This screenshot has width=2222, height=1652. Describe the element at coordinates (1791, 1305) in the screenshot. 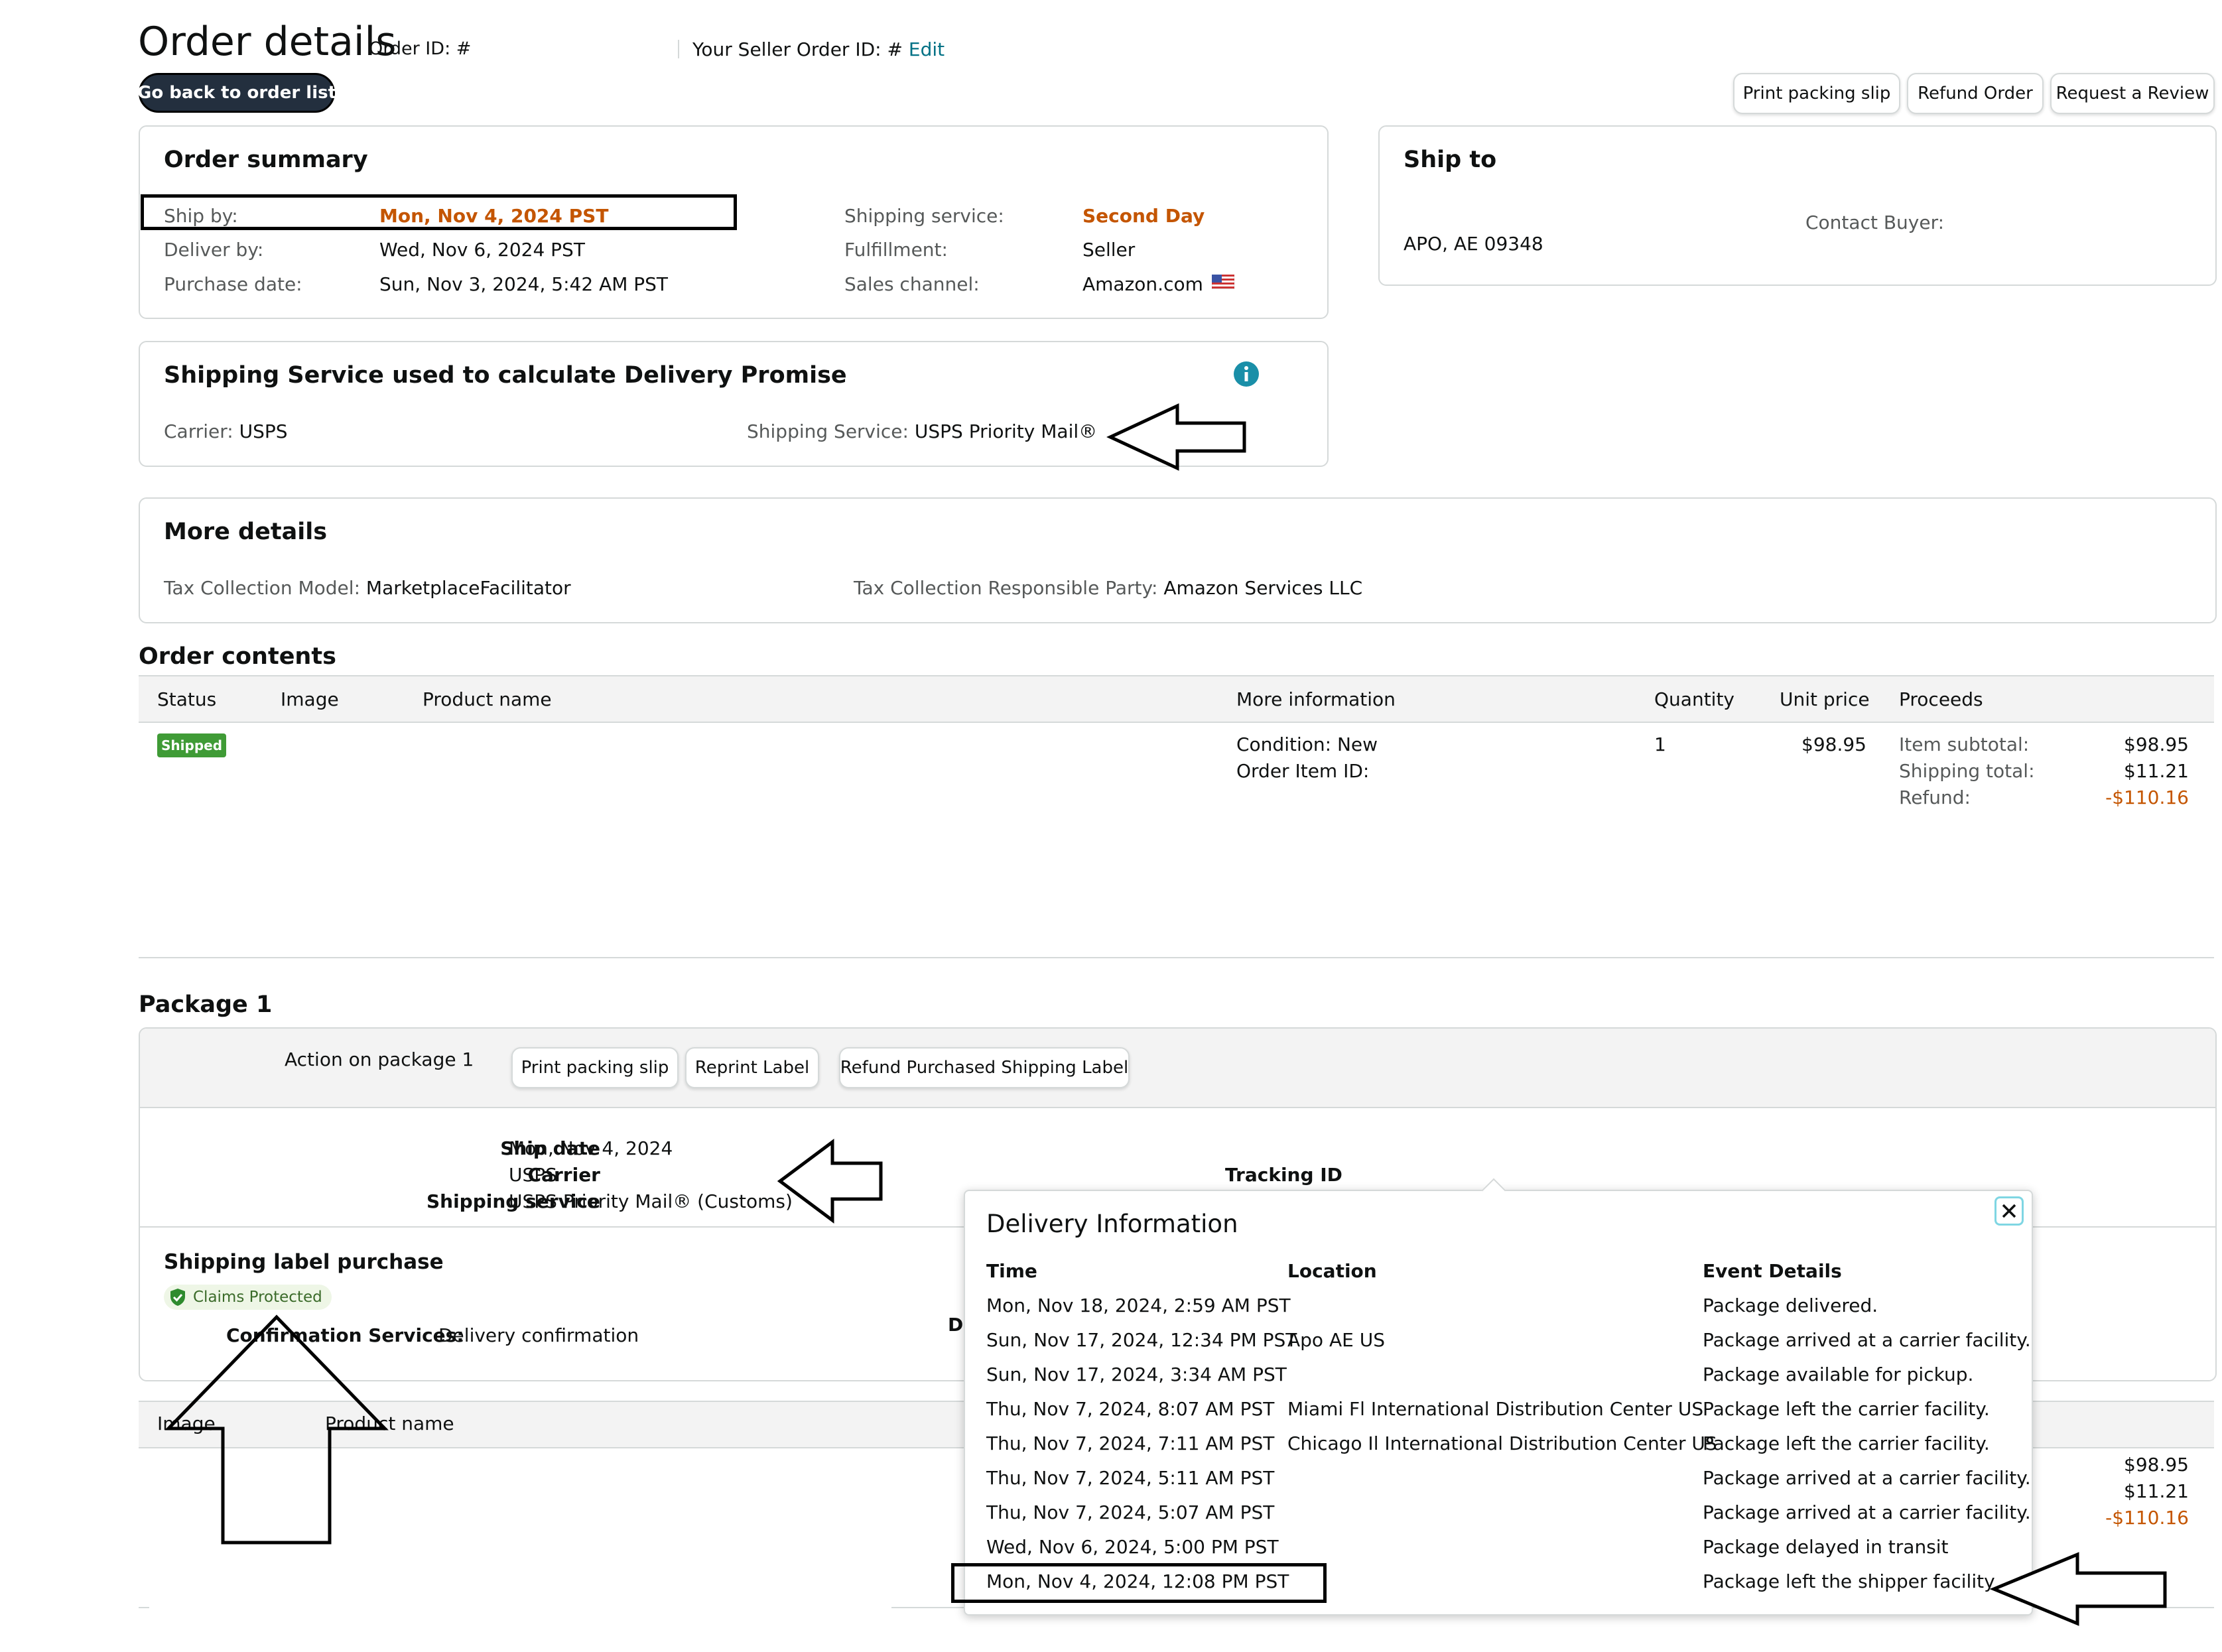

I see `event-details: Package delivered.` at that location.